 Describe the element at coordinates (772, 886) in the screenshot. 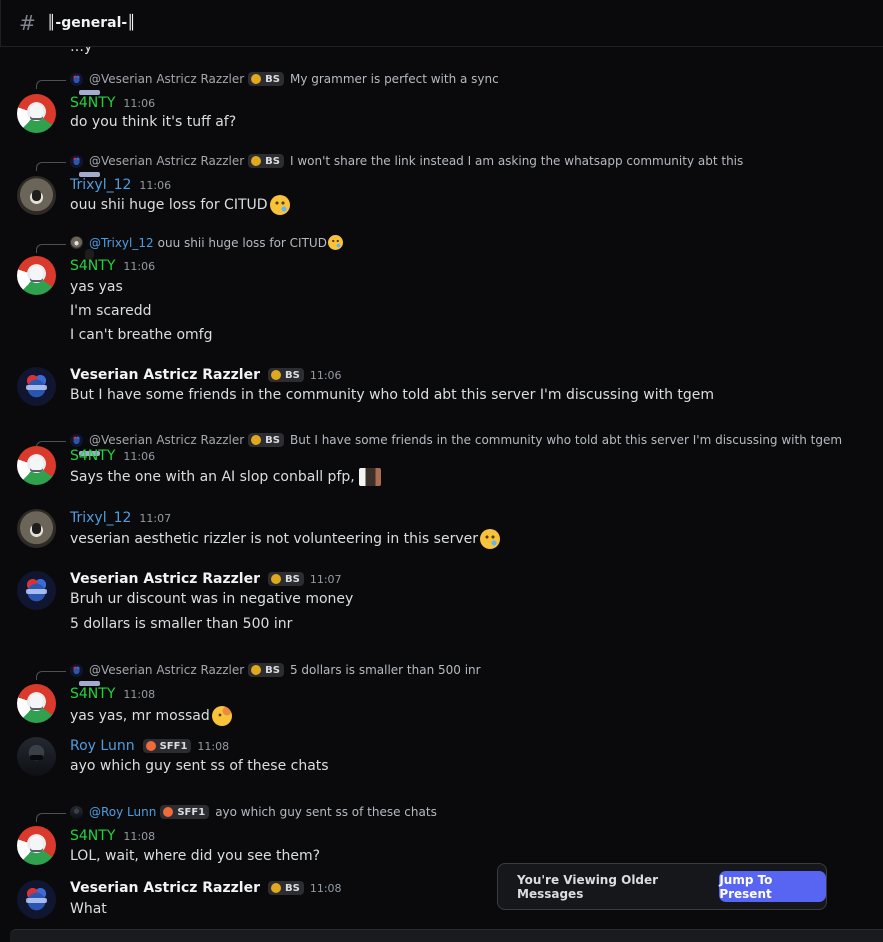

I see `jump-to-present-button: Jump To Present` at that location.